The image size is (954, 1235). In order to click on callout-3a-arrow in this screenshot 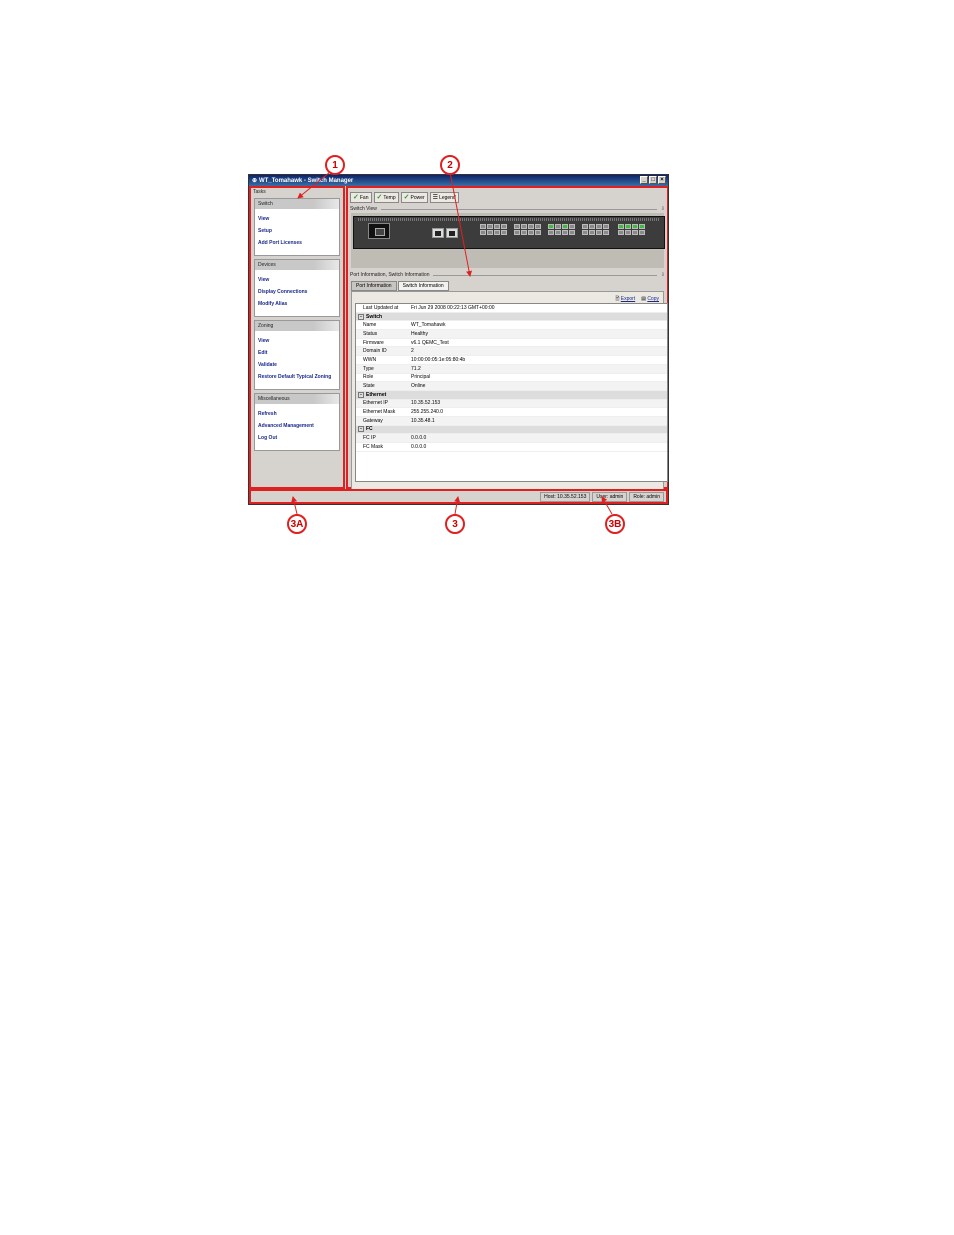, I will do `click(294, 505)`.